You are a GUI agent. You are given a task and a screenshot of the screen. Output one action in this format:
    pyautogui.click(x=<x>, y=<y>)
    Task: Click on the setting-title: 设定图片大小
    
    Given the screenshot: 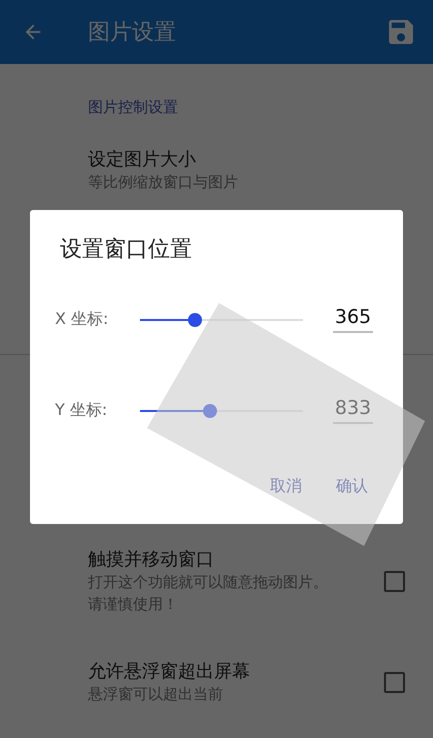 What is the action you would take?
    pyautogui.click(x=142, y=159)
    